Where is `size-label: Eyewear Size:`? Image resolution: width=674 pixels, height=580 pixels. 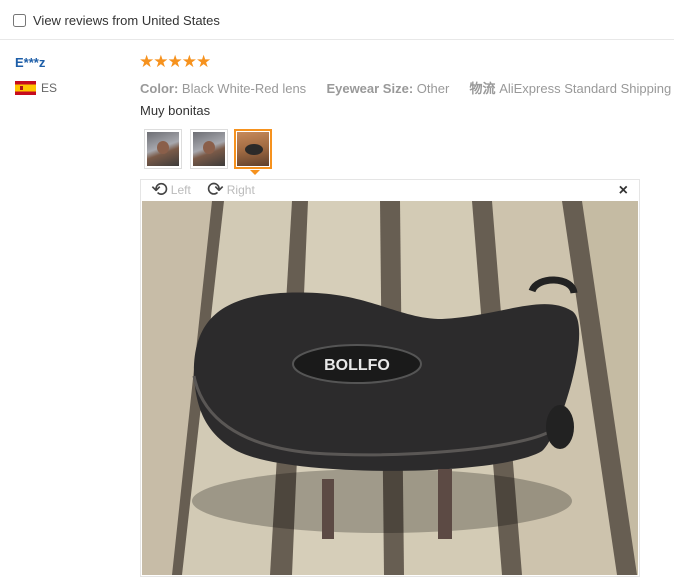
size-label: Eyewear Size: is located at coordinates (370, 88).